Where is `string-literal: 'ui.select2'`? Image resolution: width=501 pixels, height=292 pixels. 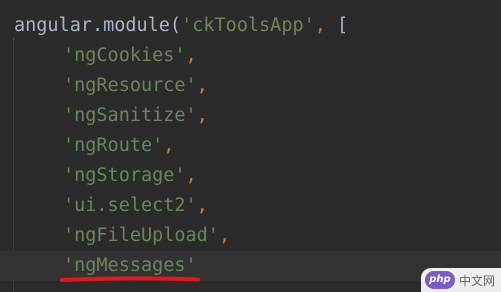 string-literal: 'ui.select2' is located at coordinates (130, 205).